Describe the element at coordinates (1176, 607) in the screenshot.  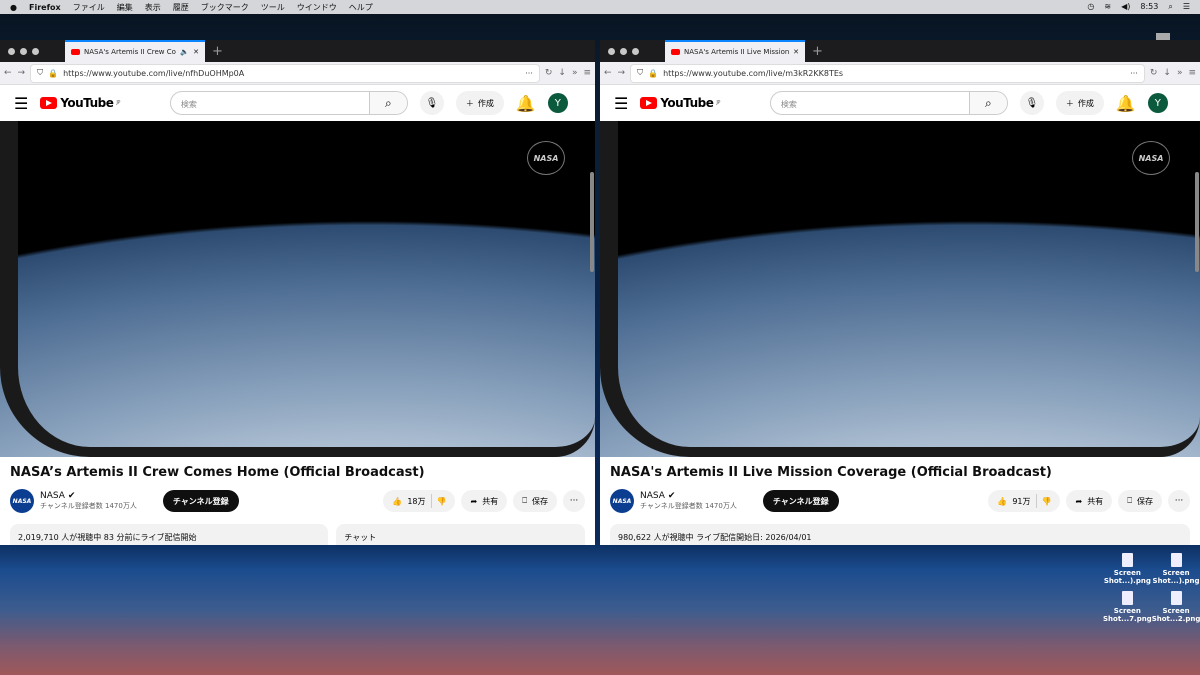
I see `desktop-file: Screen Shot...2.png` at that location.